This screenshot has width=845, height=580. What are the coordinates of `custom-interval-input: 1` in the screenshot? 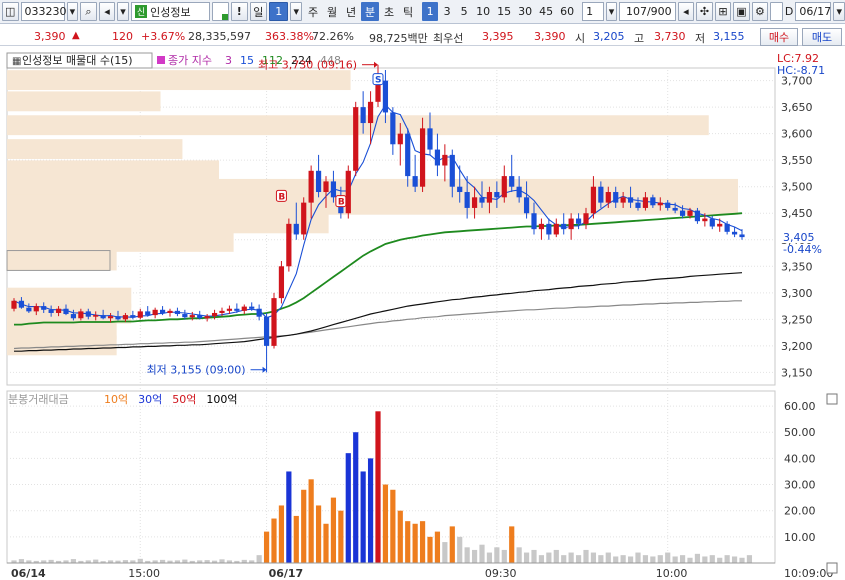 It's located at (593, 11).